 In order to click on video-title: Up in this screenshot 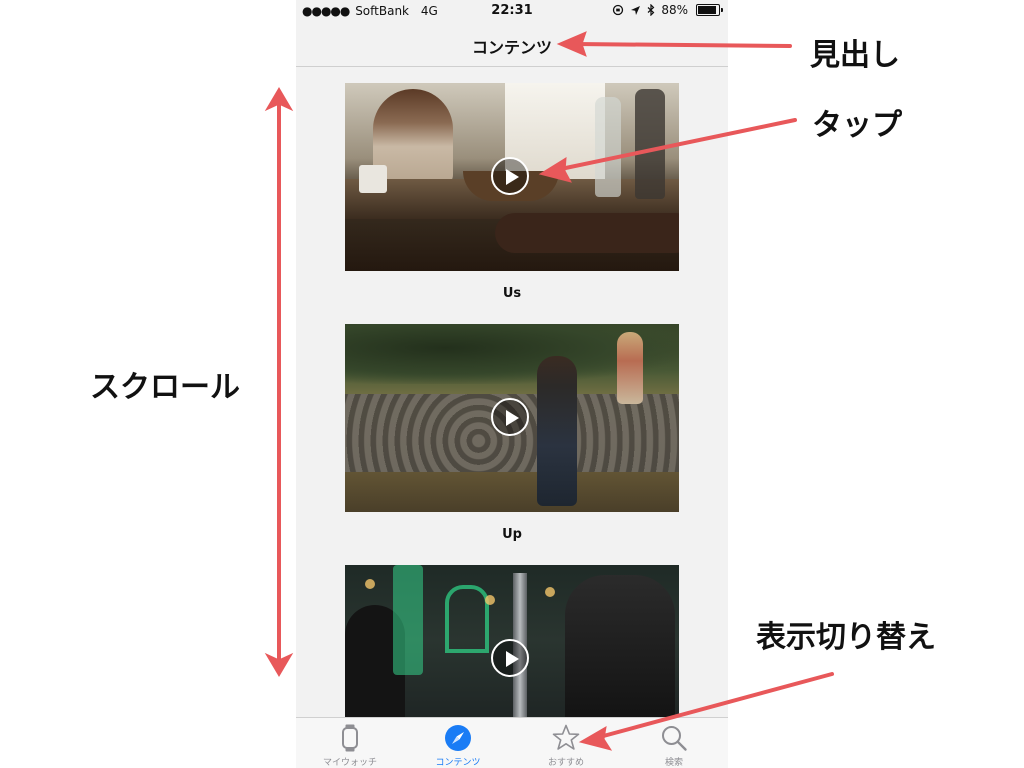, I will do `click(512, 534)`.